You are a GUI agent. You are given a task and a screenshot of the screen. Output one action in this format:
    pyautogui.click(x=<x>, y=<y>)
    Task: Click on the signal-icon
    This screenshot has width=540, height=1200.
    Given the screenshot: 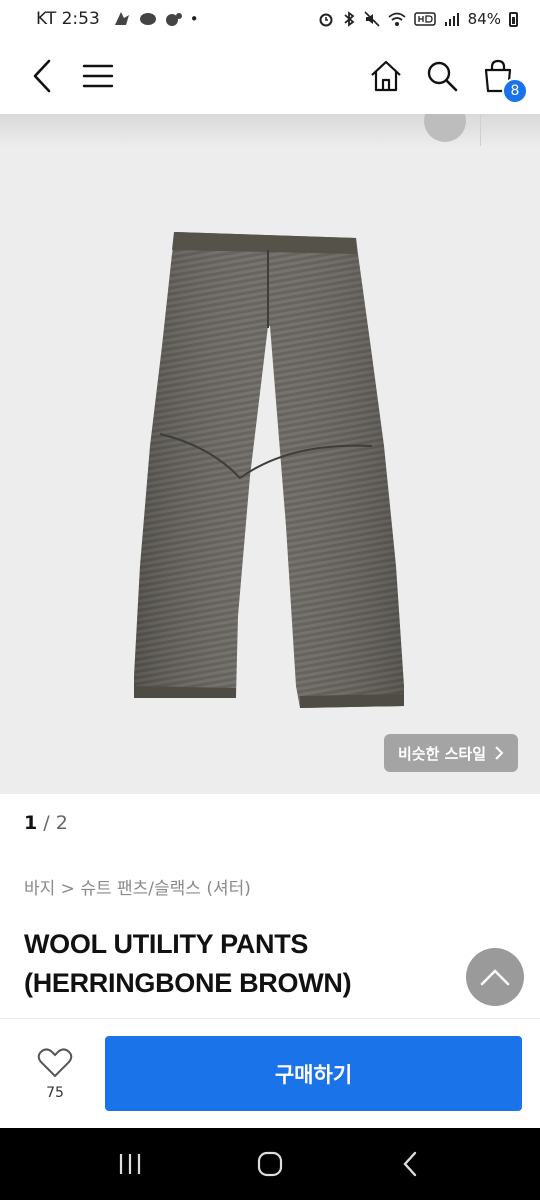 What is the action you would take?
    pyautogui.click(x=451, y=19)
    